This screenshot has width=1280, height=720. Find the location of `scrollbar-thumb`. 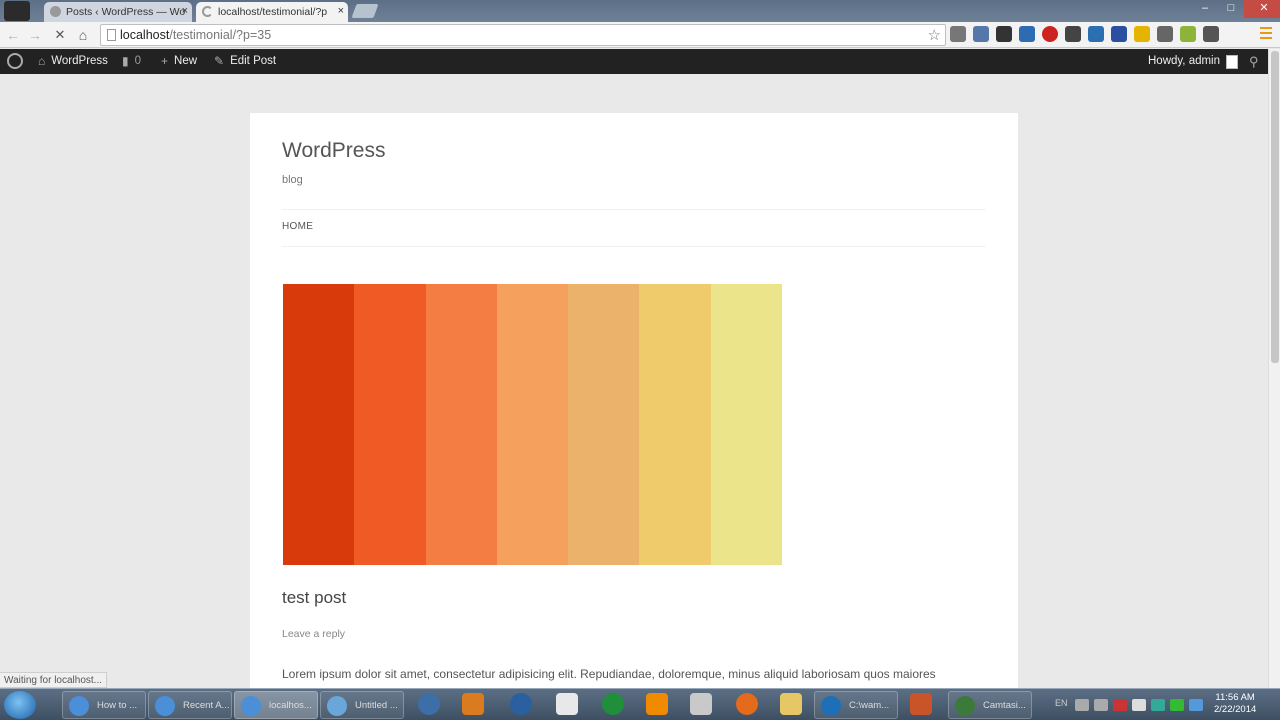

scrollbar-thumb is located at coordinates (1275, 207).